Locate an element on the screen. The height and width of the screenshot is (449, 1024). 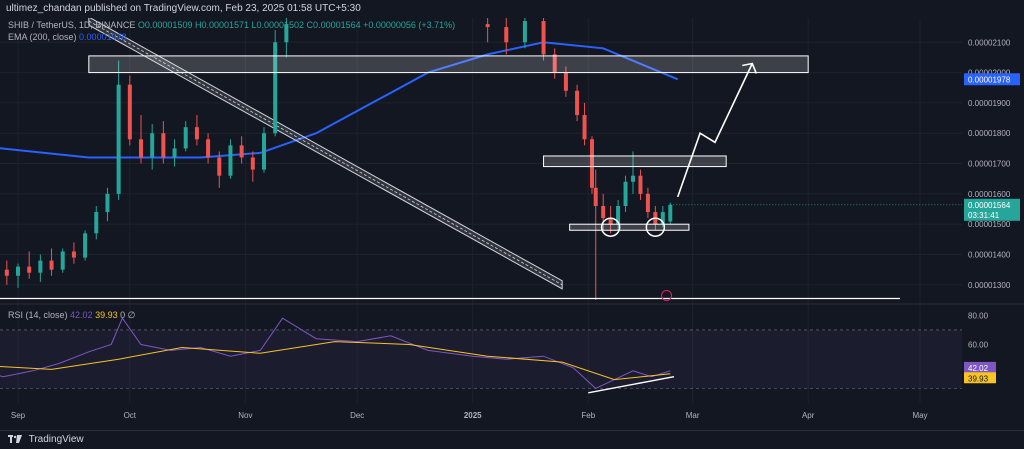
rsi-ma-value: 39.93 is located at coordinates (106, 315).